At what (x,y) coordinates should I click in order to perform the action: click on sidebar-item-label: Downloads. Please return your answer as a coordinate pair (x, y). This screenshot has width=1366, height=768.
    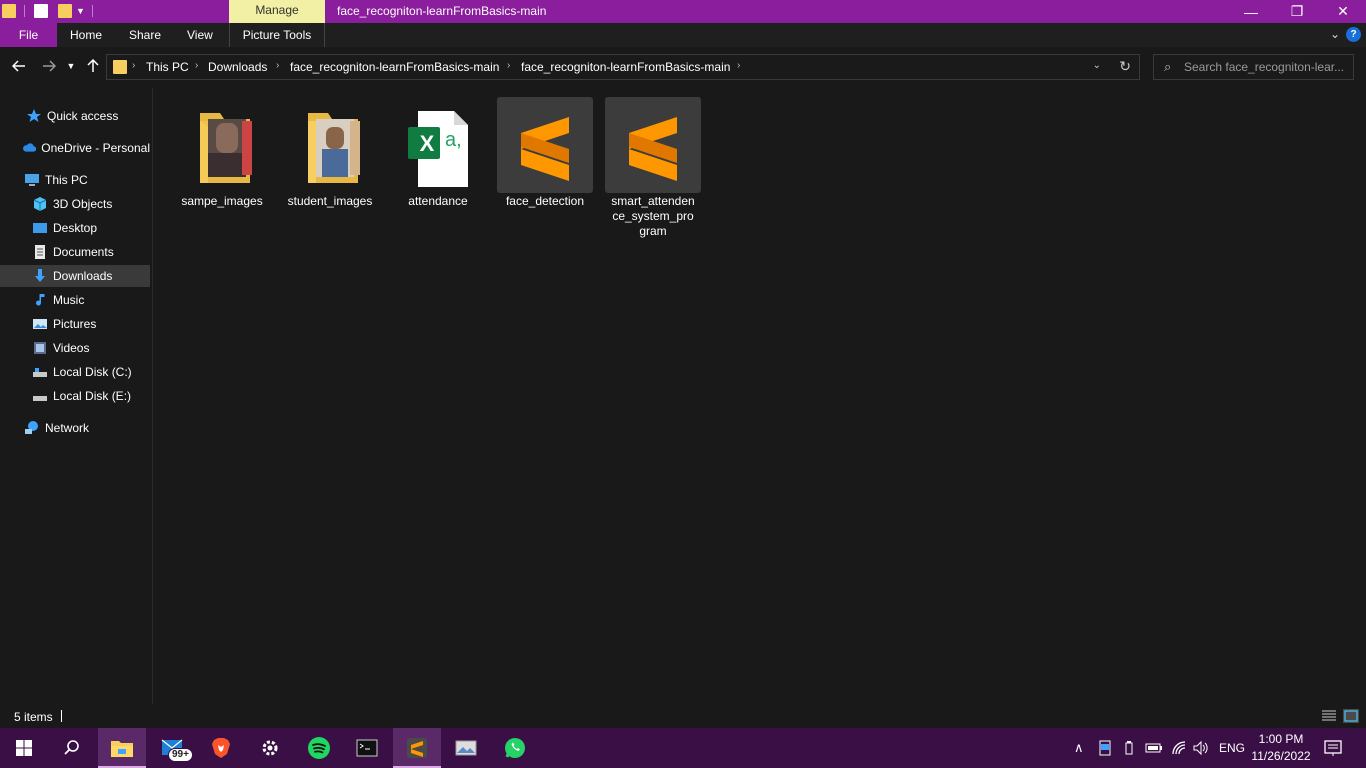
    Looking at the image, I should click on (83, 276).